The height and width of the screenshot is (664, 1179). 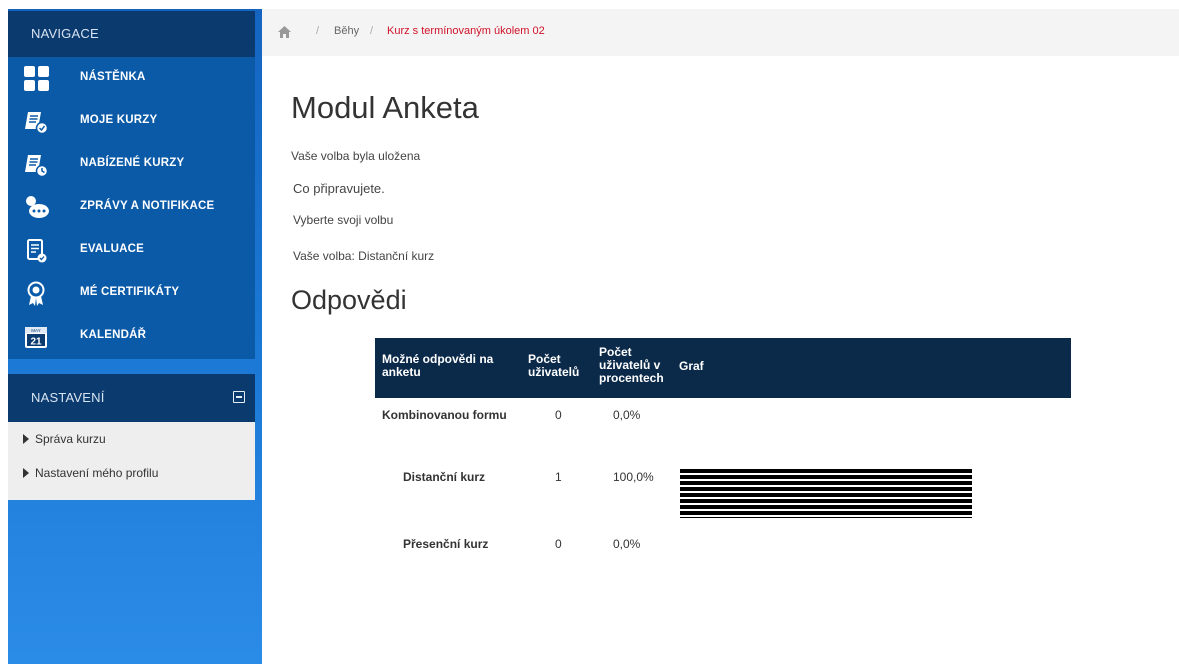 I want to click on answer-cell: Přesenční kurz, so click(x=446, y=544).